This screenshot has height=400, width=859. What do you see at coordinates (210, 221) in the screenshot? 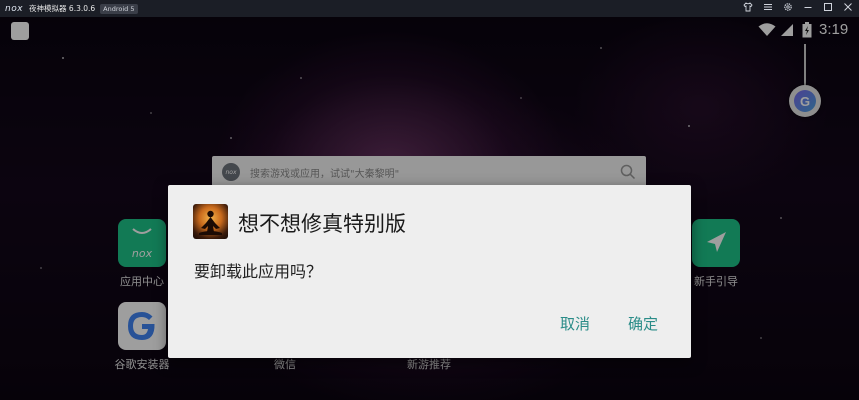
I see `app-icon` at bounding box center [210, 221].